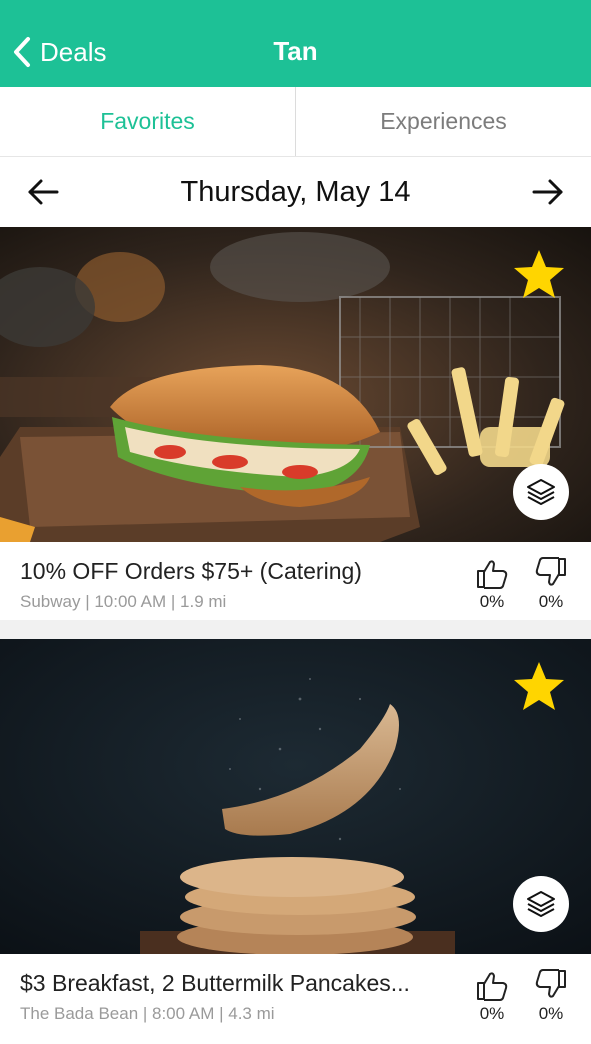 This screenshot has height=1044, width=591. I want to click on deal-title: 10% OFF Orders $75+ (Catering), so click(191, 571).